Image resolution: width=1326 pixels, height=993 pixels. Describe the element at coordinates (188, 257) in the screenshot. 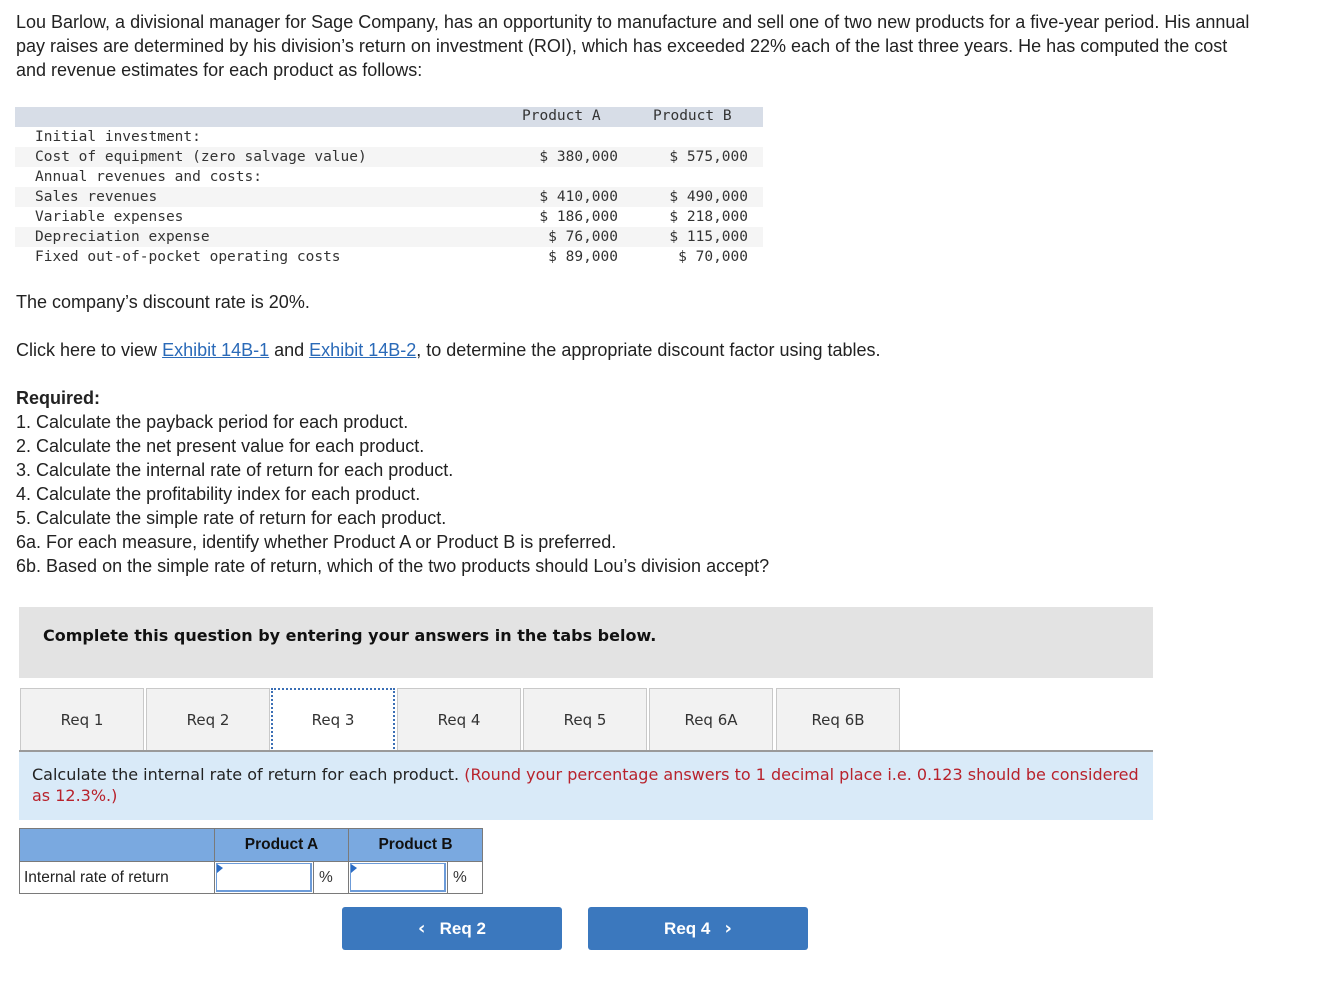

I see `row-label: Fixed out-of-pocket operating costs` at that location.